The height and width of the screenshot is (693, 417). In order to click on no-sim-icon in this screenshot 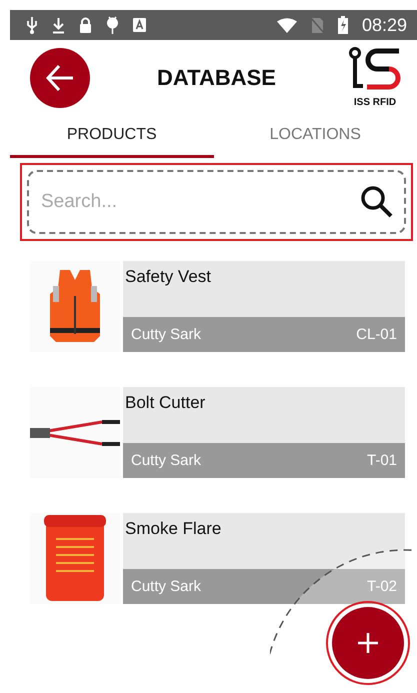, I will do `click(317, 25)`.